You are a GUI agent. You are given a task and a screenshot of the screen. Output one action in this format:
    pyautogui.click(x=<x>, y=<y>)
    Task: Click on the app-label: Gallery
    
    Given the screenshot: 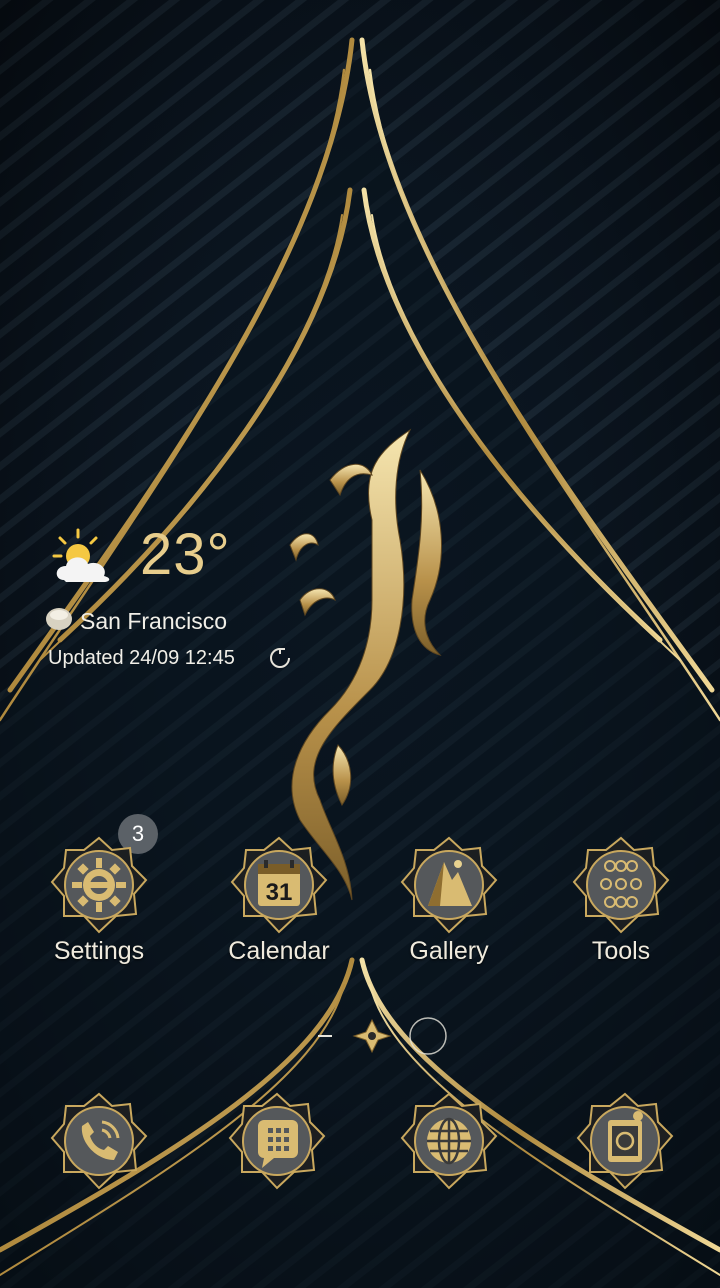 What is the action you would take?
    pyautogui.click(x=449, y=951)
    